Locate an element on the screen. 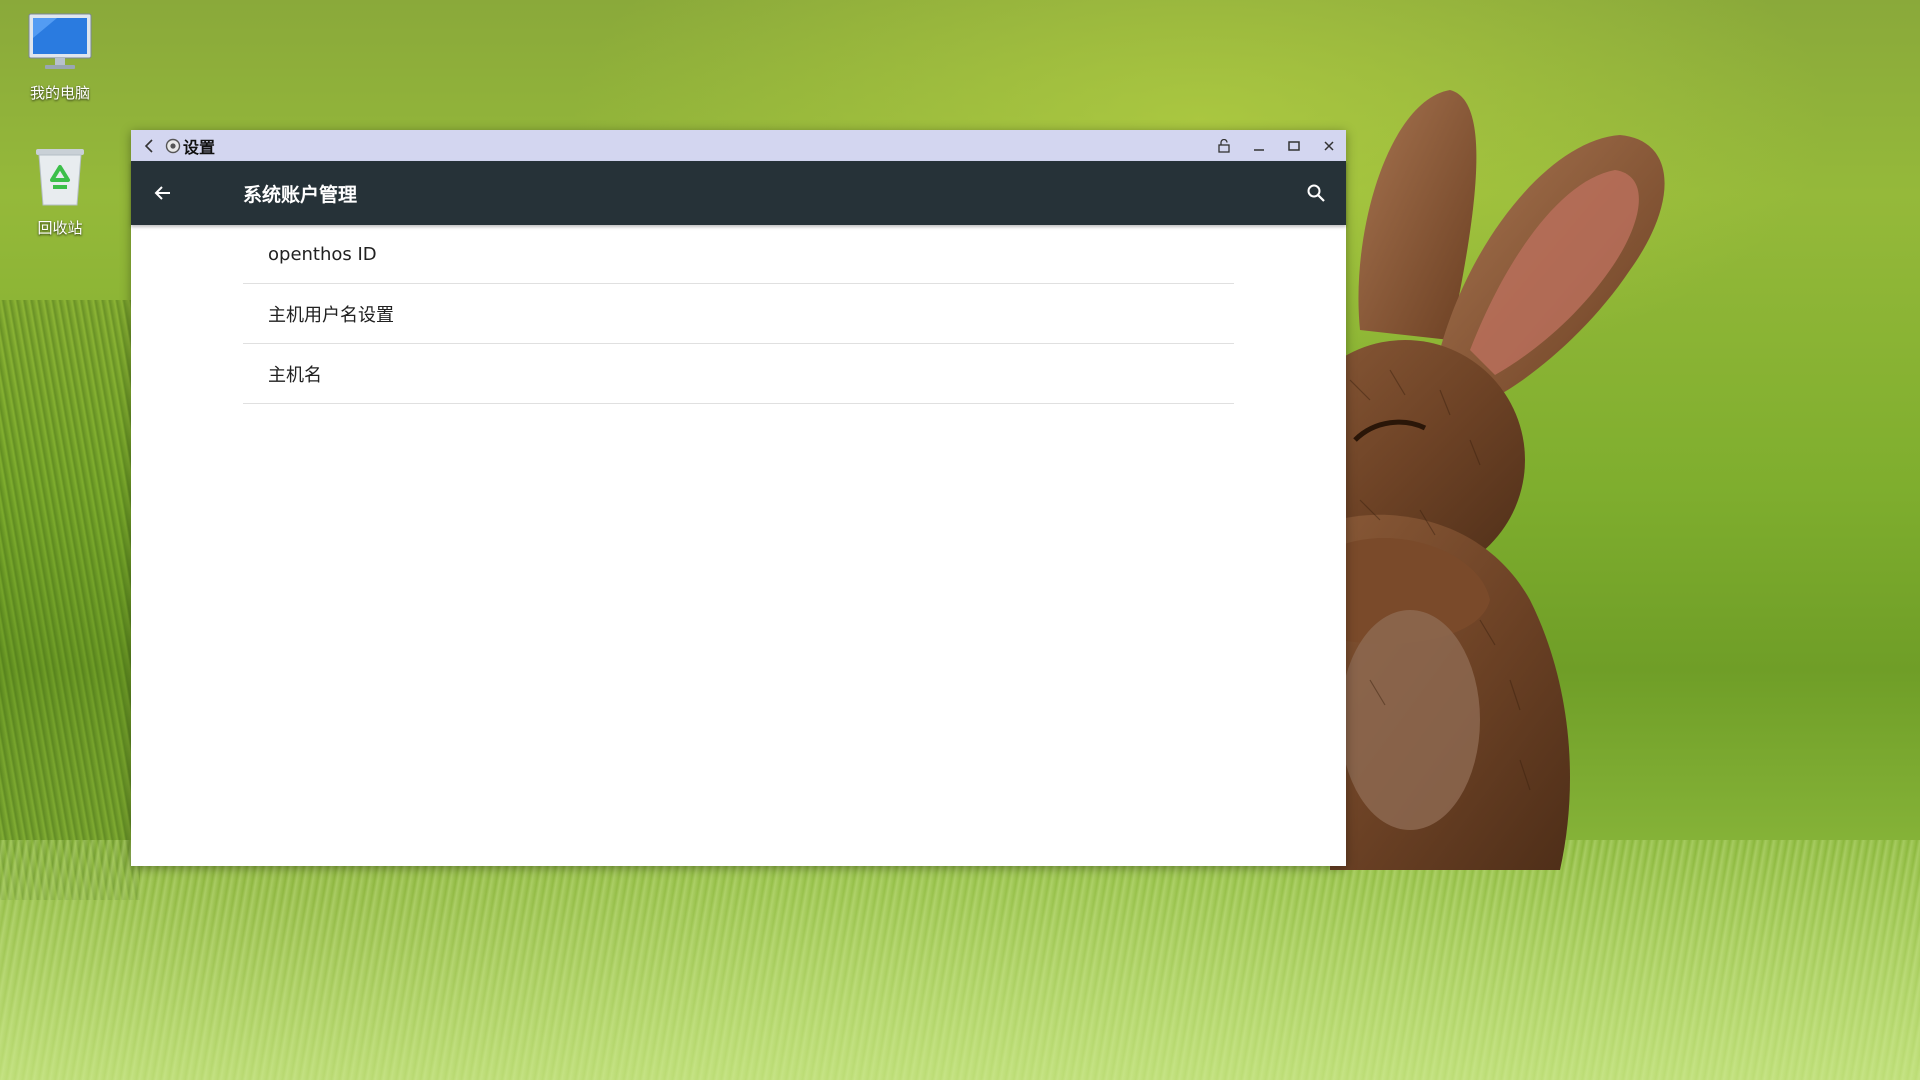  account-settings-list: openthos ID 主机用户名设置 主机名 is located at coordinates (738, 314).